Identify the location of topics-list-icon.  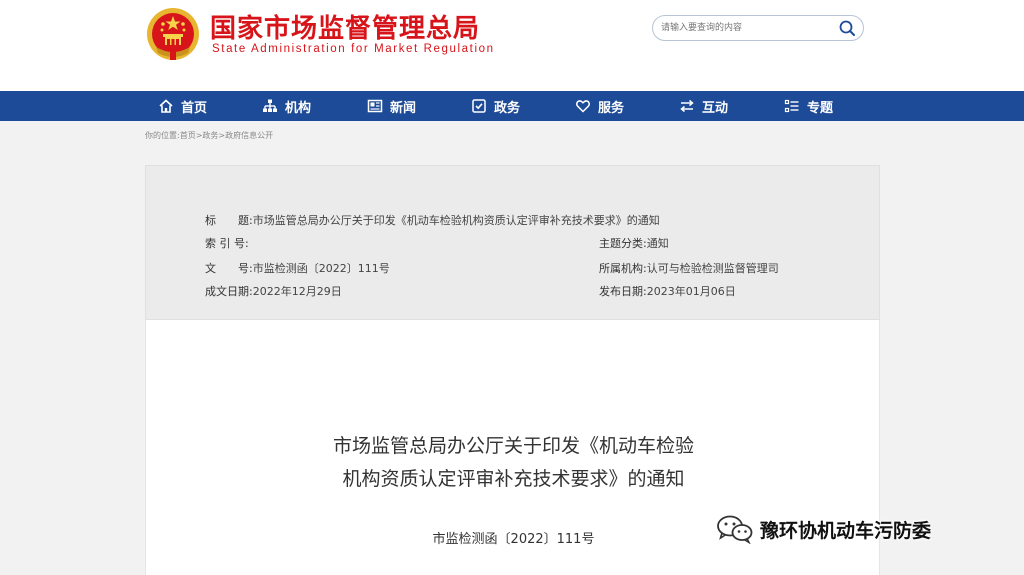
(791, 106).